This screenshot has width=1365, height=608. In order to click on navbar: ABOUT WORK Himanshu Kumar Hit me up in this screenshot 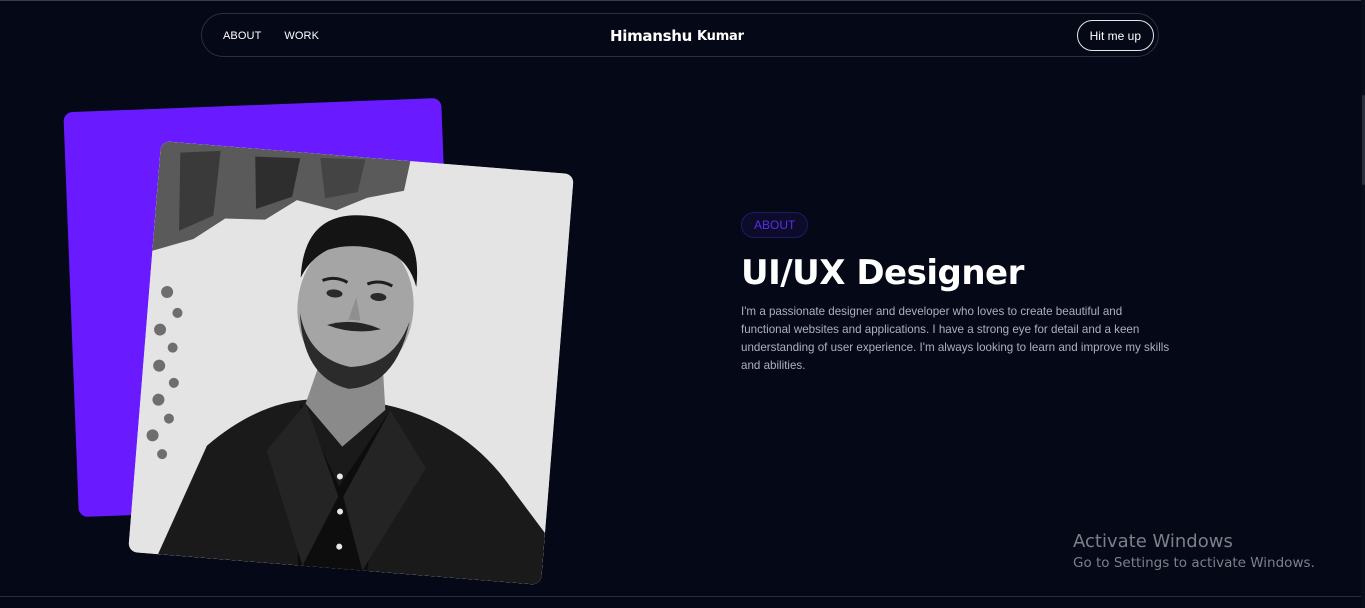, I will do `click(680, 35)`.